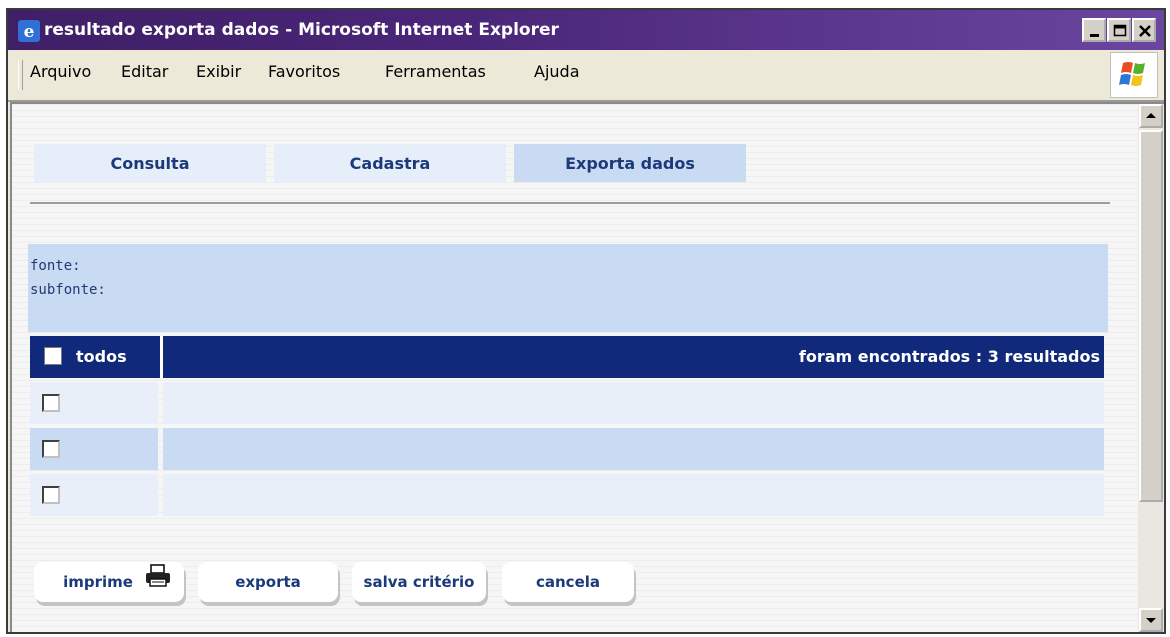 The height and width of the screenshot is (637, 1170). What do you see at coordinates (435, 71) in the screenshot?
I see `menu-ferramentas: Ferramentas` at bounding box center [435, 71].